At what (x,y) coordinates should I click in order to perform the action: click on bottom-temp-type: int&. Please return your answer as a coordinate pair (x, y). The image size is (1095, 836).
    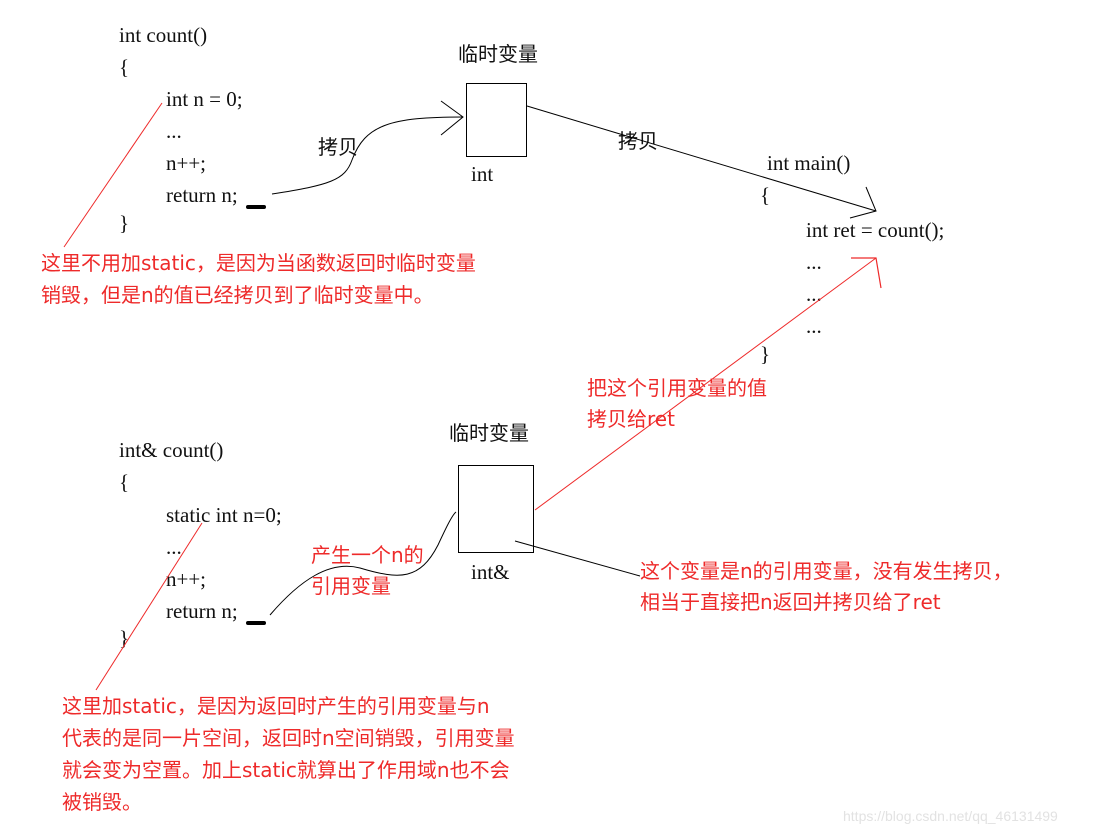
    Looking at the image, I should click on (490, 572).